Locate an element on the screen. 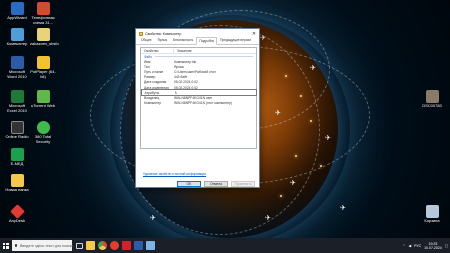 This screenshot has height=253, width=450. desktop-icon-computer: Компьютер is located at coordinates (17, 37).